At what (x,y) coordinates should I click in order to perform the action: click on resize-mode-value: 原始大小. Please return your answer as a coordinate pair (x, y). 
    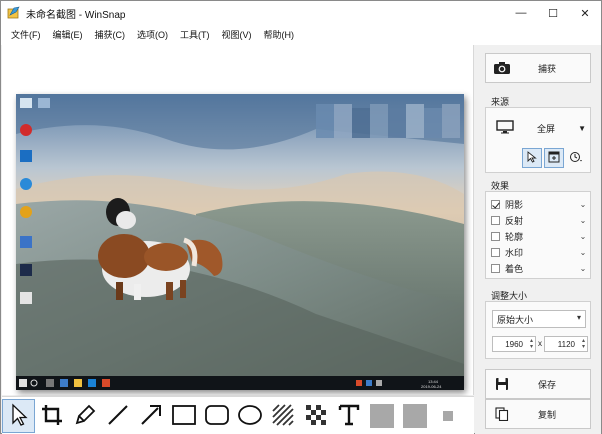
    Looking at the image, I should click on (515, 319).